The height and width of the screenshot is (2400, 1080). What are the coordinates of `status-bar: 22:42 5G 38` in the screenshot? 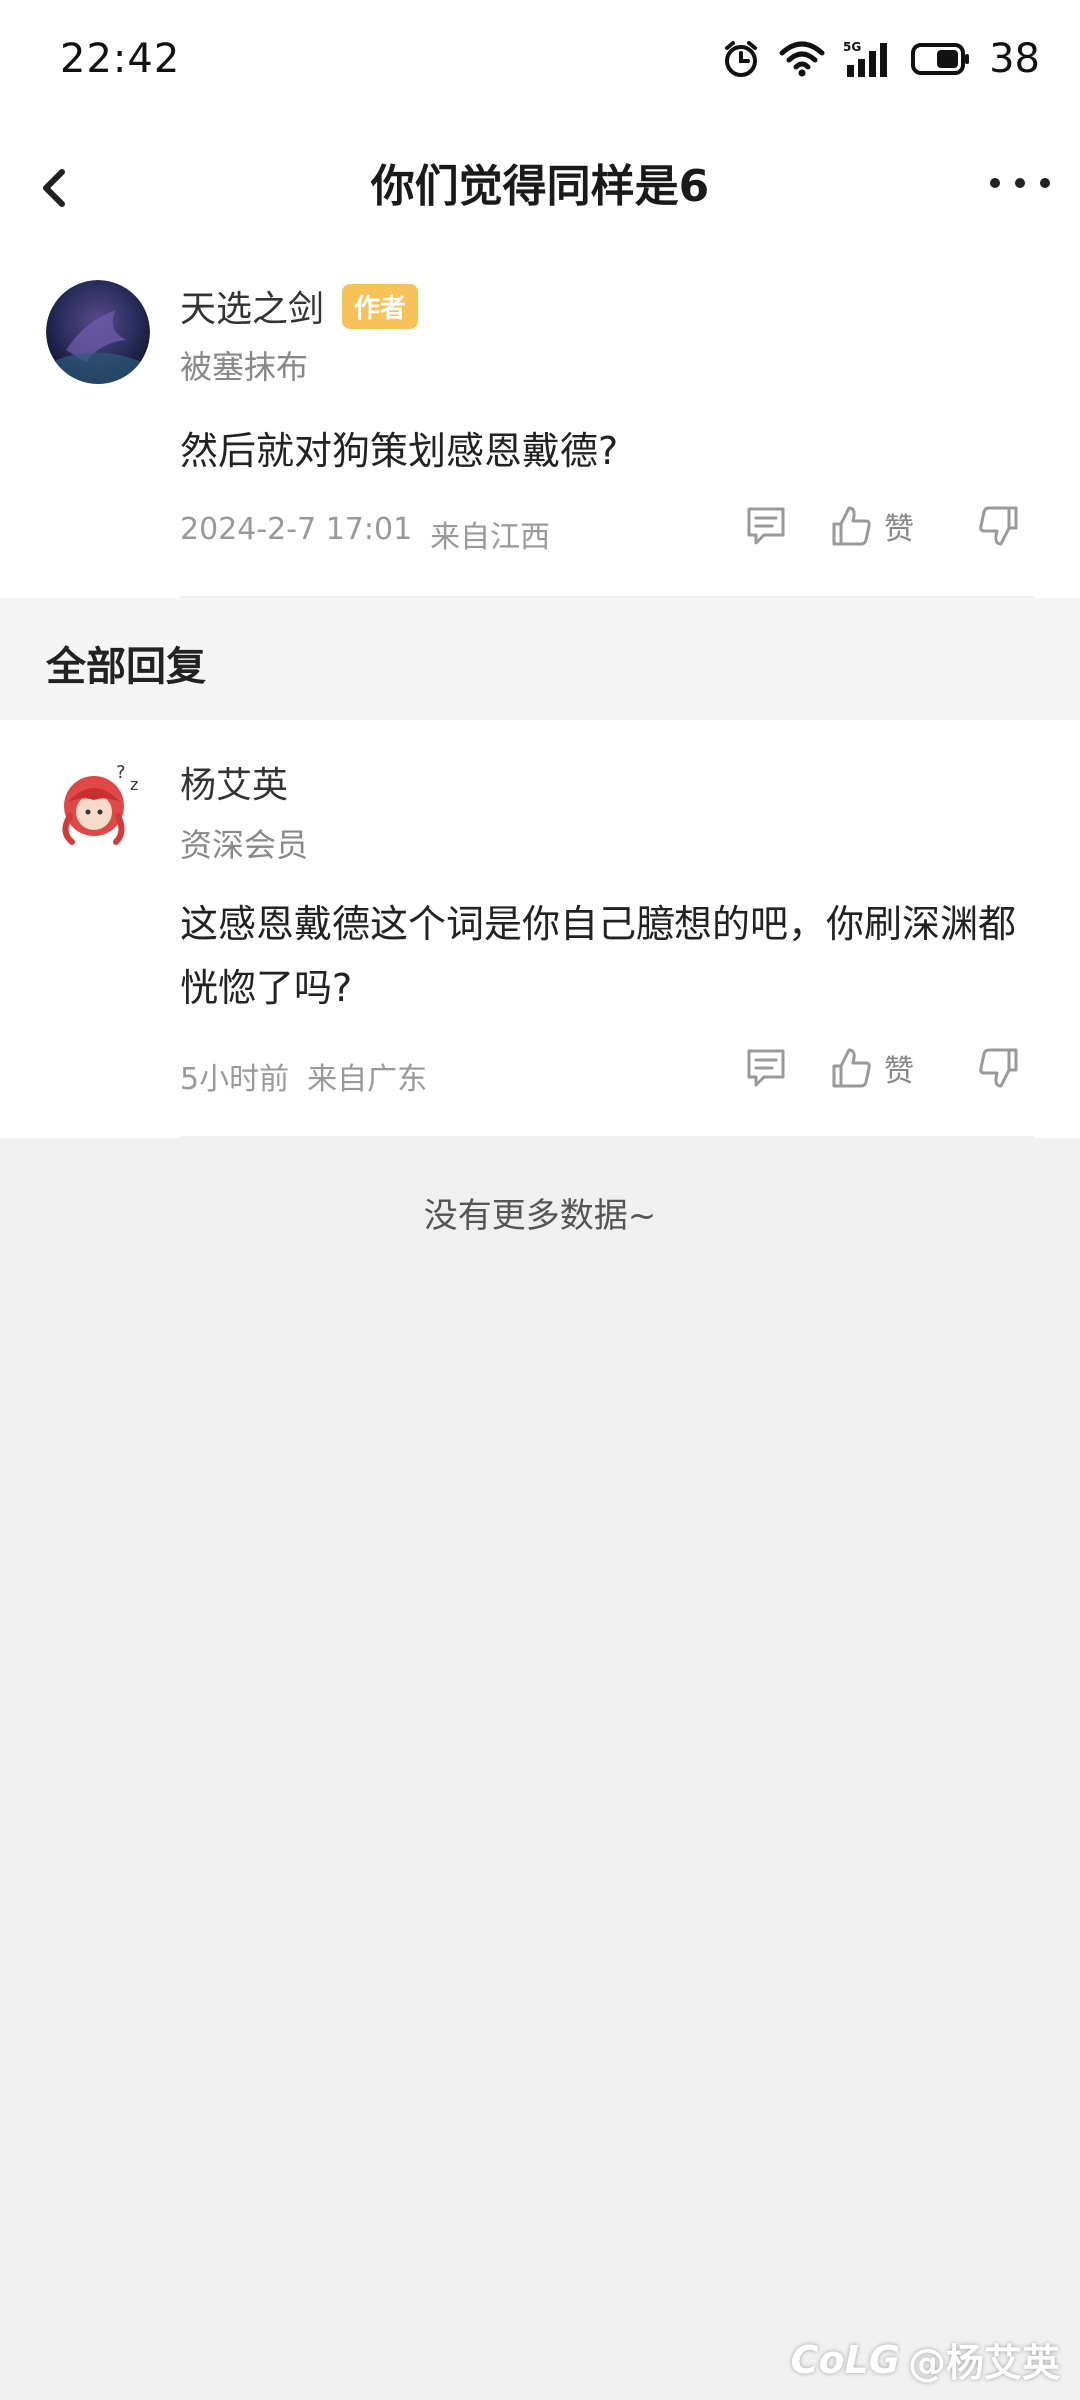 It's located at (540, 60).